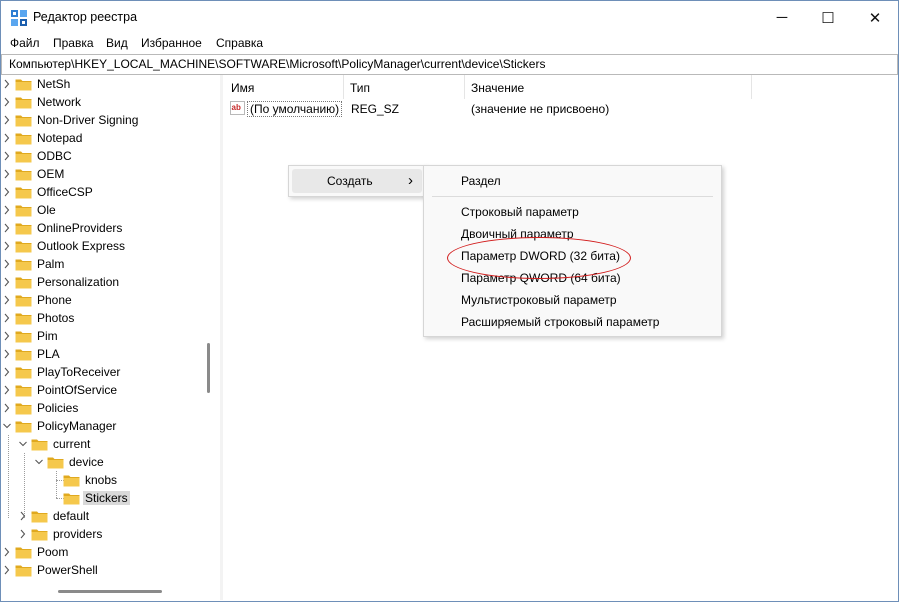  Describe the element at coordinates (875, 17) in the screenshot. I see `close-button: ✕` at that location.